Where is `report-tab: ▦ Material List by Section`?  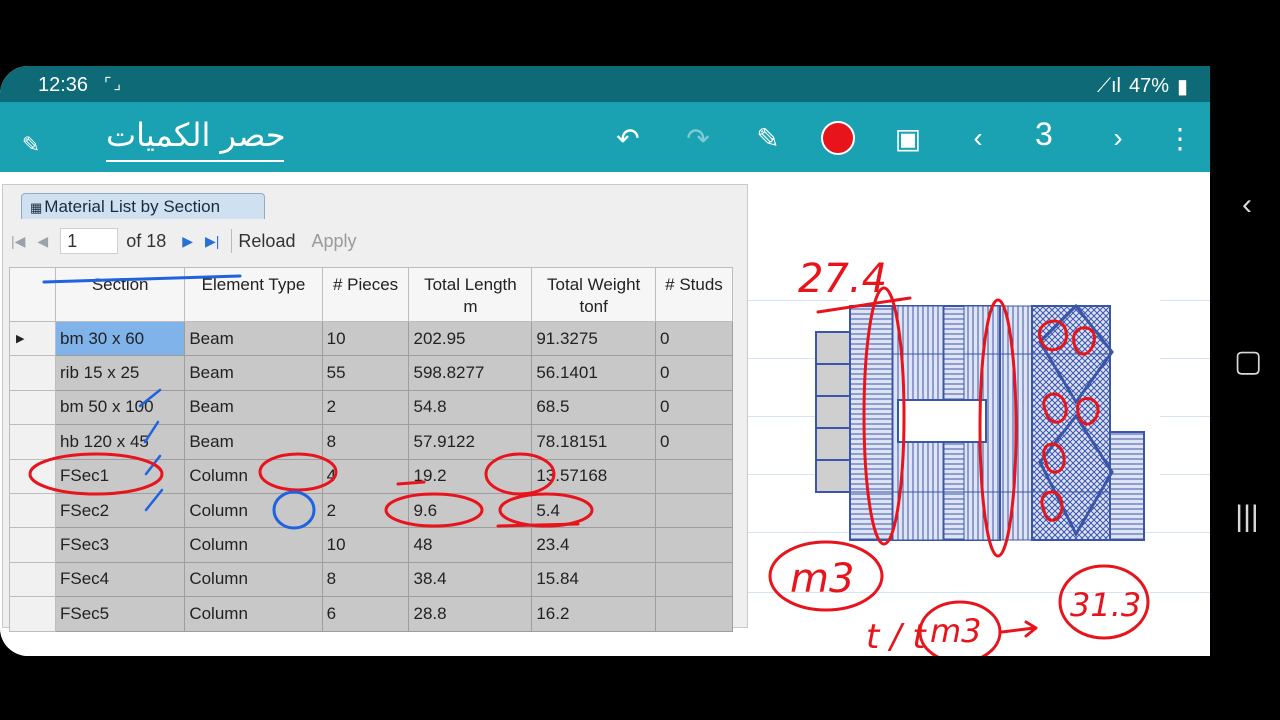
report-tab: ▦ Material List by Section is located at coordinates (143, 206).